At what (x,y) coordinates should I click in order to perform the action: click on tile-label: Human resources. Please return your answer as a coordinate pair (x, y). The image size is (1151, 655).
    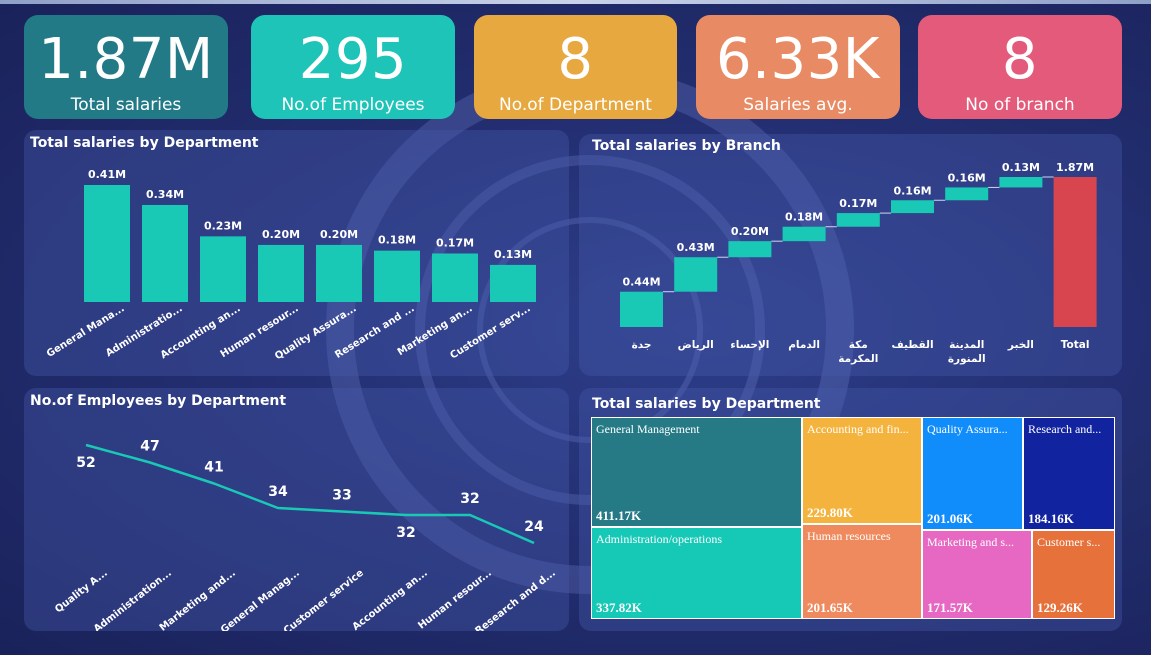
    Looking at the image, I should click on (849, 536).